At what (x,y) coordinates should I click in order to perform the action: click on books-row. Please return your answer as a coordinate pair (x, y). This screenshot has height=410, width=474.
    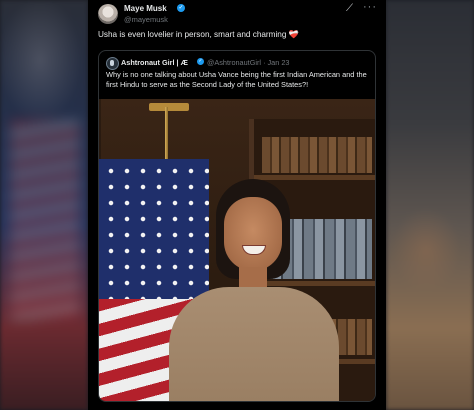
    Looking at the image, I should click on (317, 155).